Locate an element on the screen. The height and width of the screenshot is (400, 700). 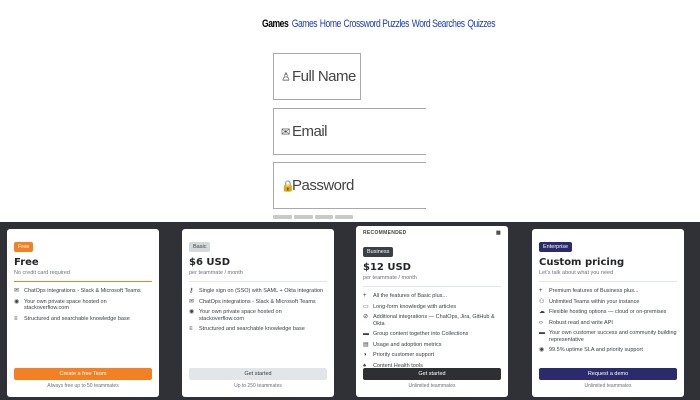
plan-tag: Business is located at coordinates (378, 252).